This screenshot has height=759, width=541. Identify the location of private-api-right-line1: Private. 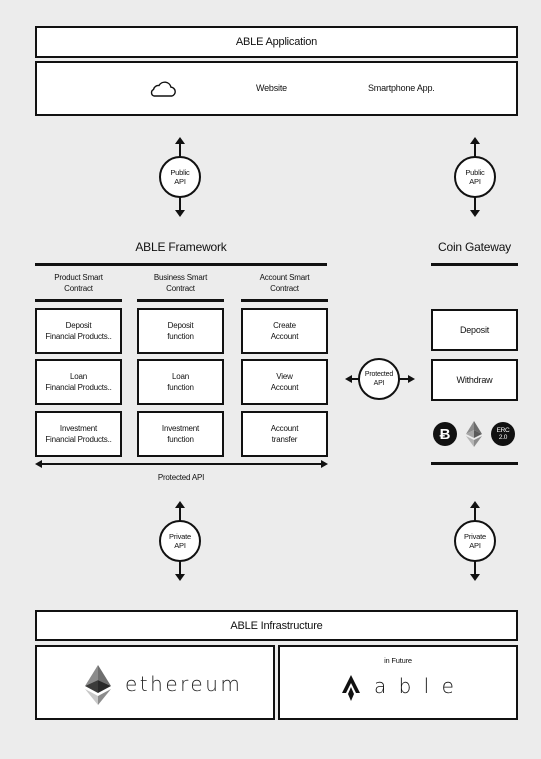
(475, 536).